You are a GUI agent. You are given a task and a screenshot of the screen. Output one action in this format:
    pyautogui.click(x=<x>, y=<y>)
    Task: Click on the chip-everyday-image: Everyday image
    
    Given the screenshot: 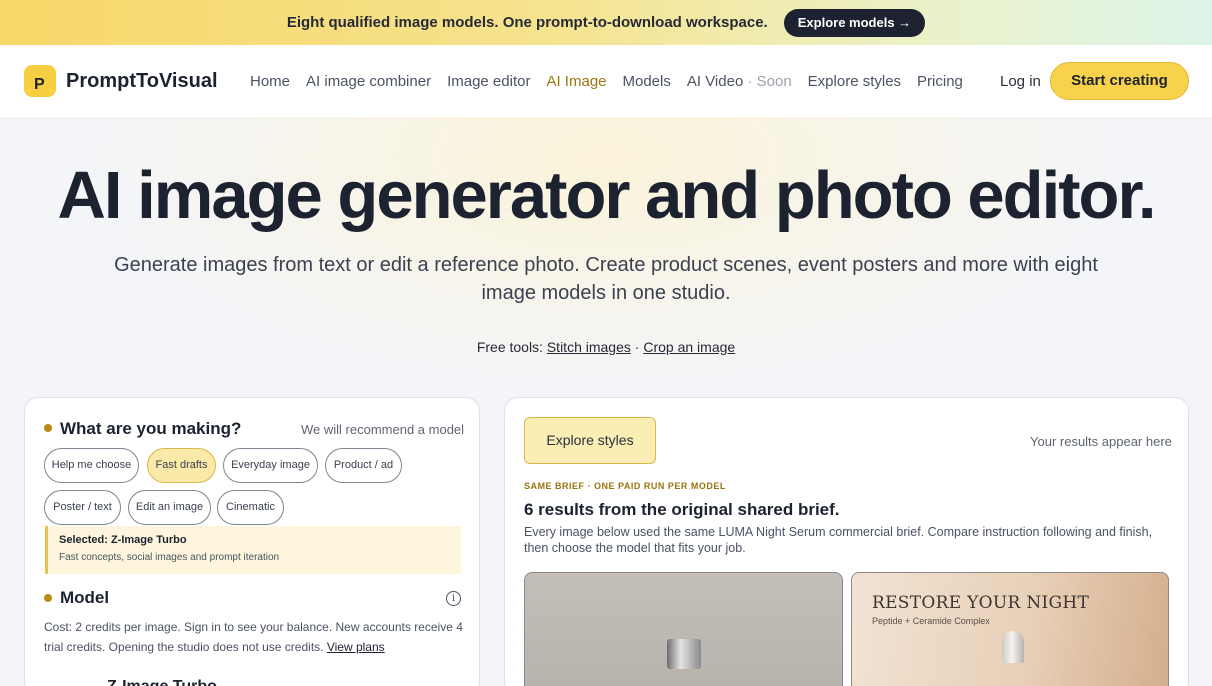 What is the action you would take?
    pyautogui.click(x=270, y=465)
    